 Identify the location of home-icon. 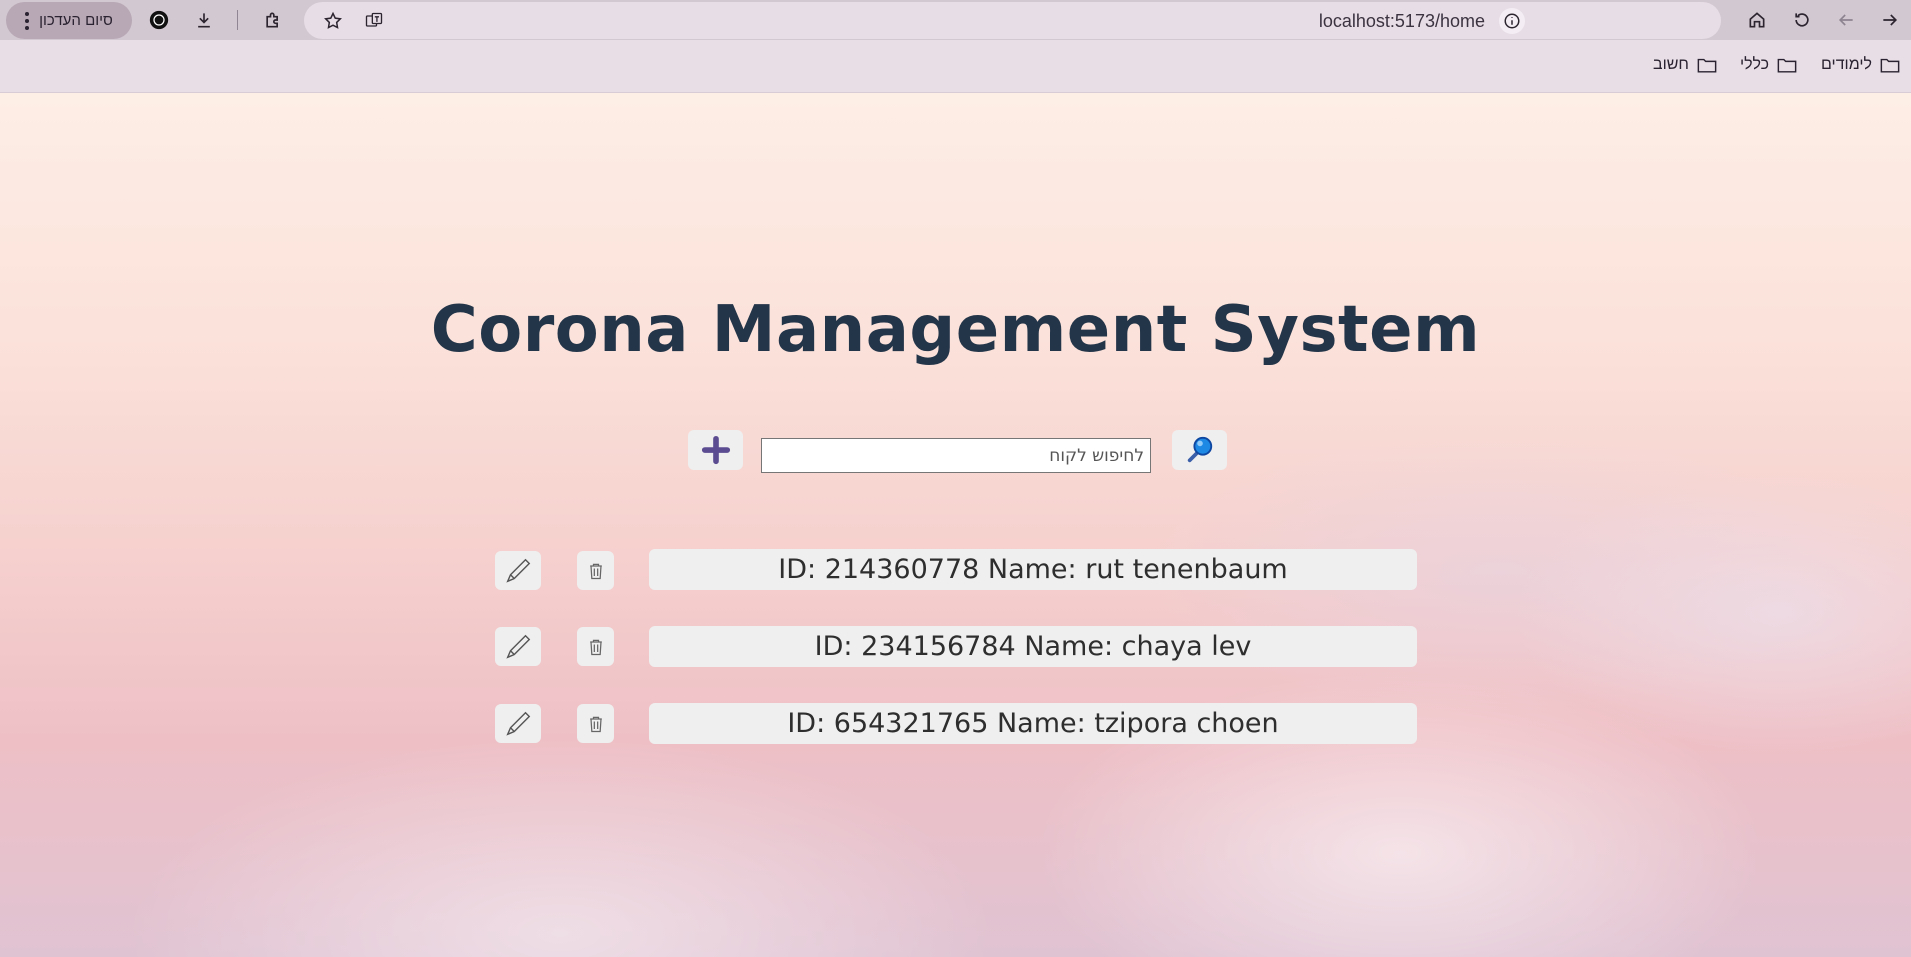
(1757, 20).